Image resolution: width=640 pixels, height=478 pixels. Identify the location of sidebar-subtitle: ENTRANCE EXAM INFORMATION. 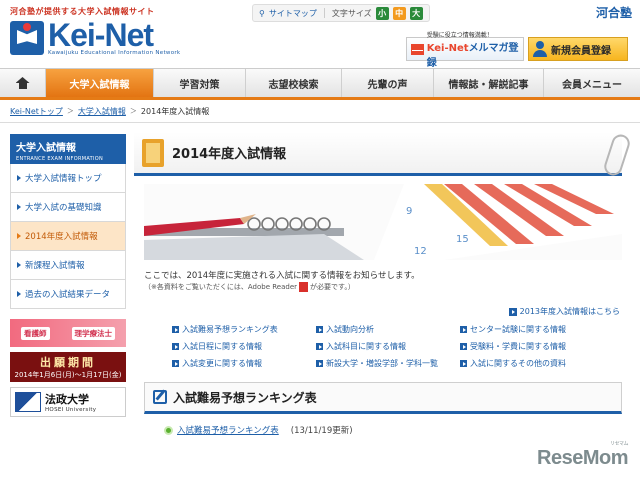
(60, 159).